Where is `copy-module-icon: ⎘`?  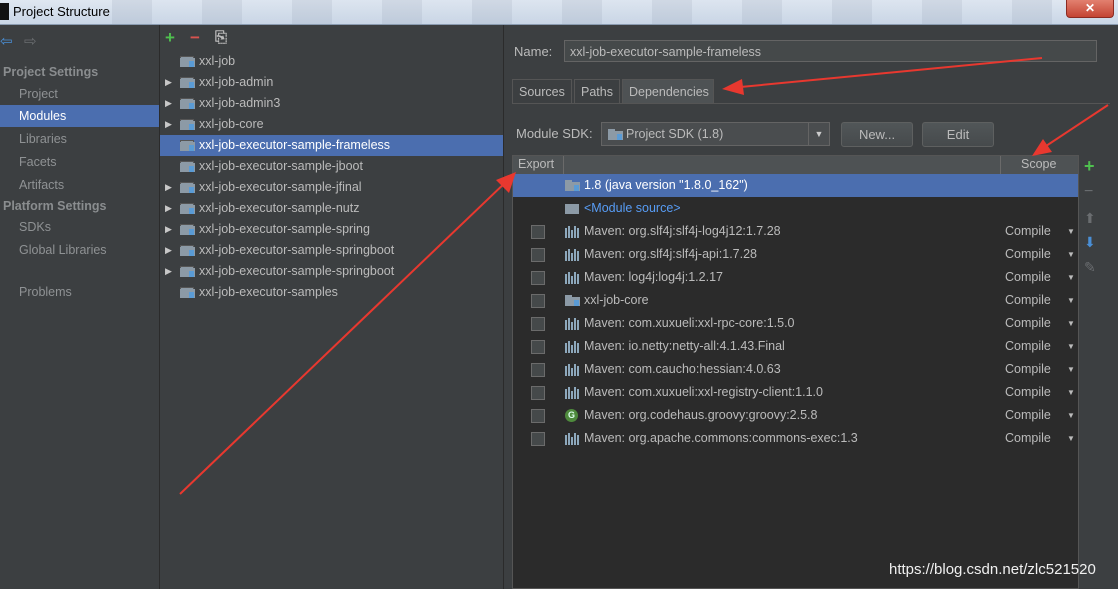
copy-module-icon: ⎘ is located at coordinates (221, 38).